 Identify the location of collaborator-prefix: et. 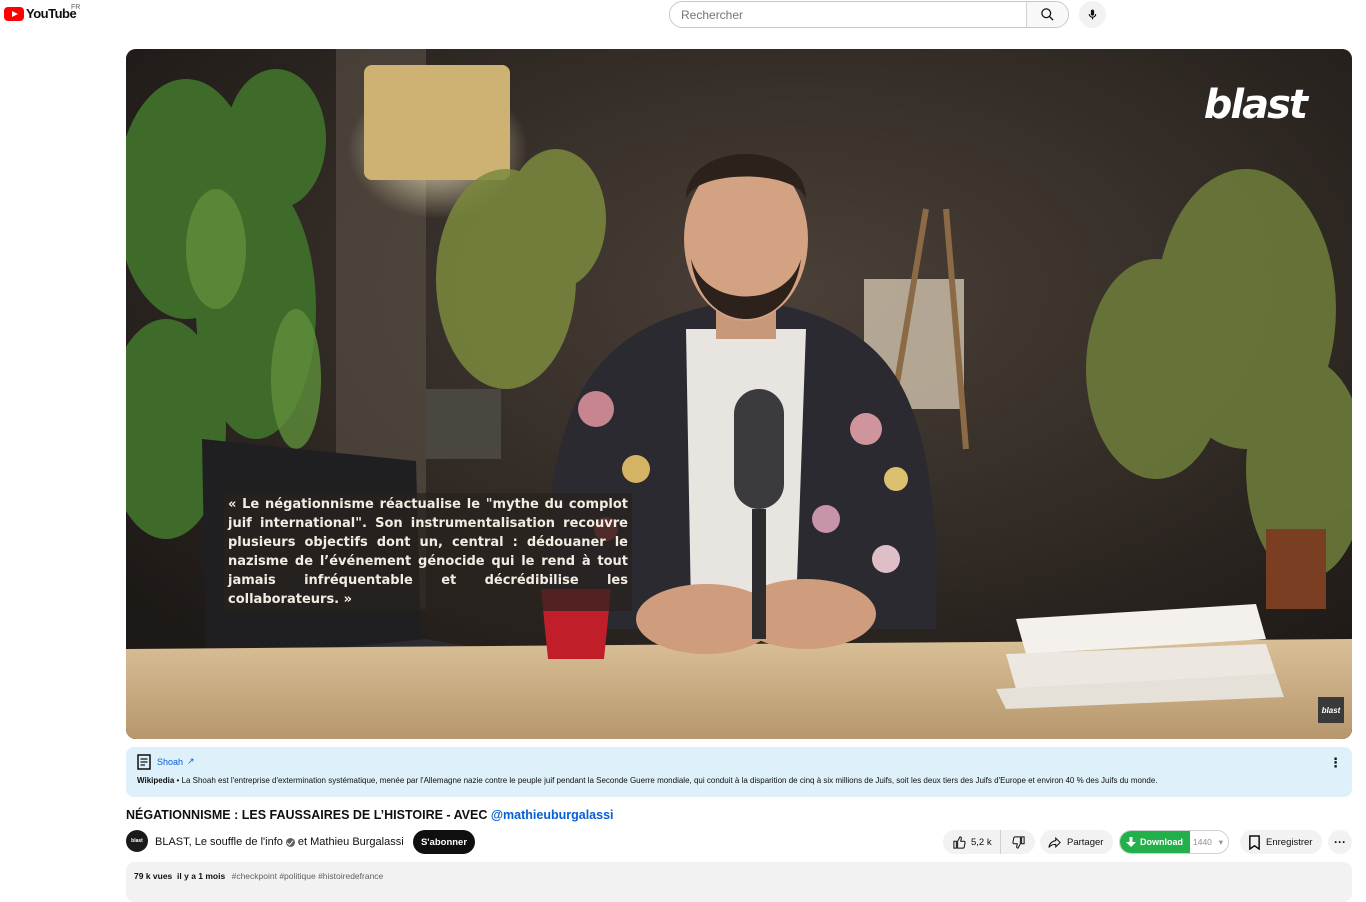
(302, 842).